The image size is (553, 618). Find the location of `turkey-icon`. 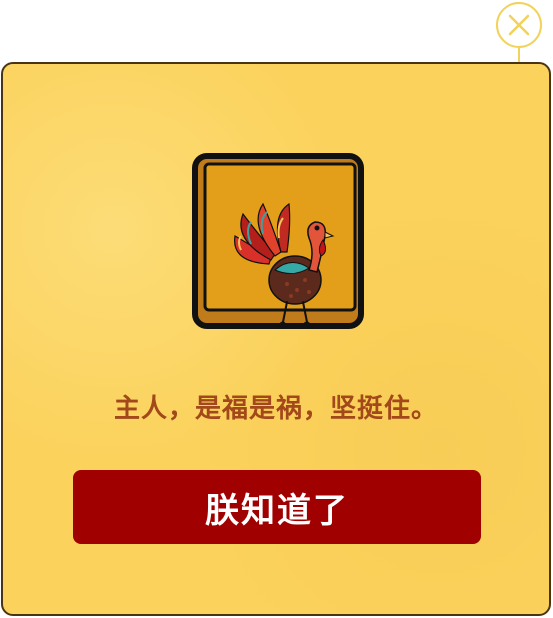

turkey-icon is located at coordinates (278, 241).